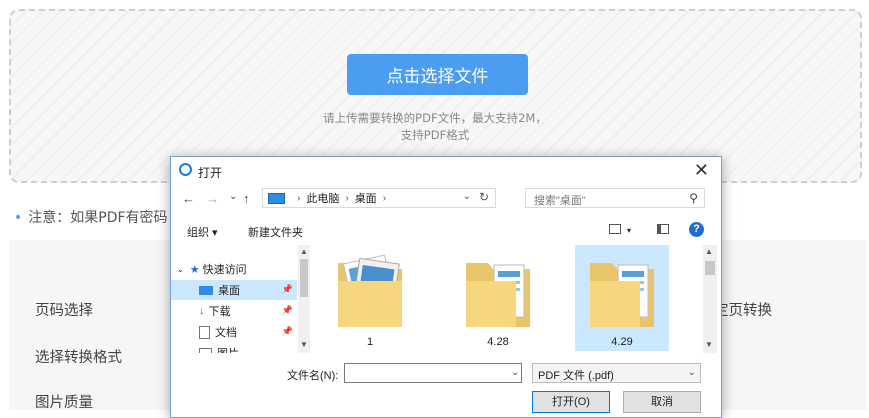 This screenshot has width=869, height=418. I want to click on nav-item-downloads: ↓ 下载 📌, so click(234, 311).